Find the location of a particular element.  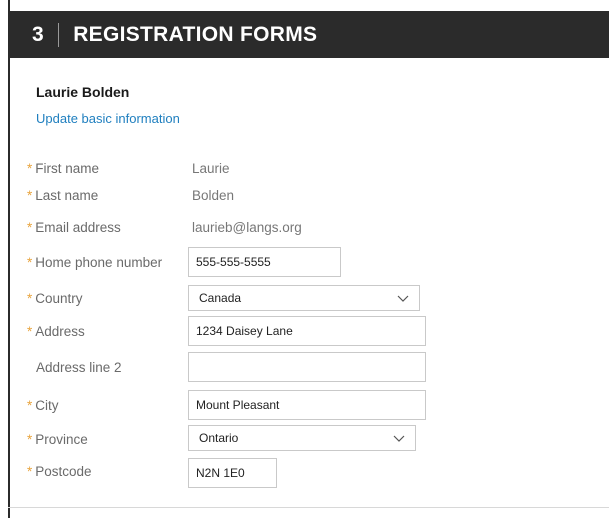

province-select: Ontario is located at coordinates (302, 438).